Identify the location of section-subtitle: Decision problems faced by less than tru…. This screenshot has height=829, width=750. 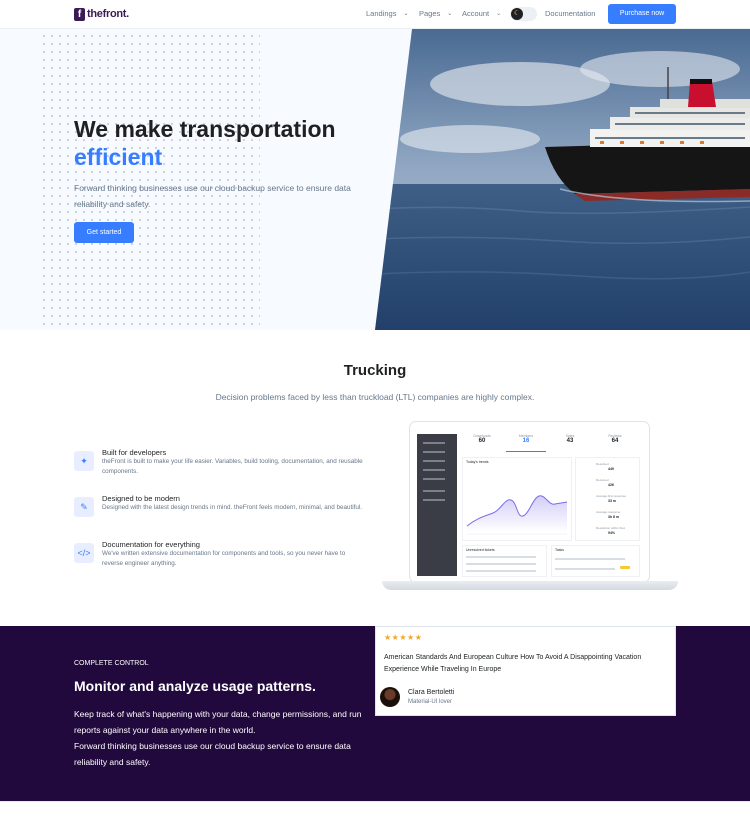
(375, 397).